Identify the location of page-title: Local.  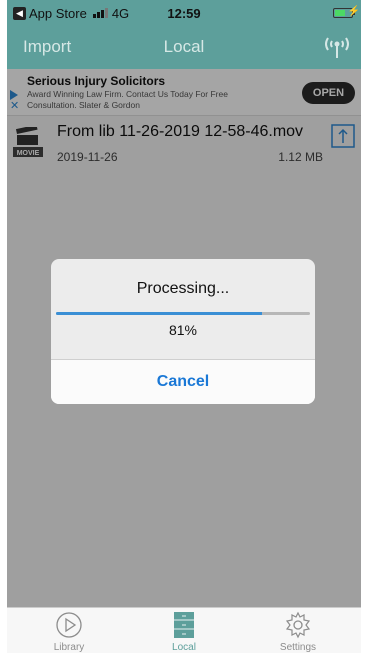
(184, 46).